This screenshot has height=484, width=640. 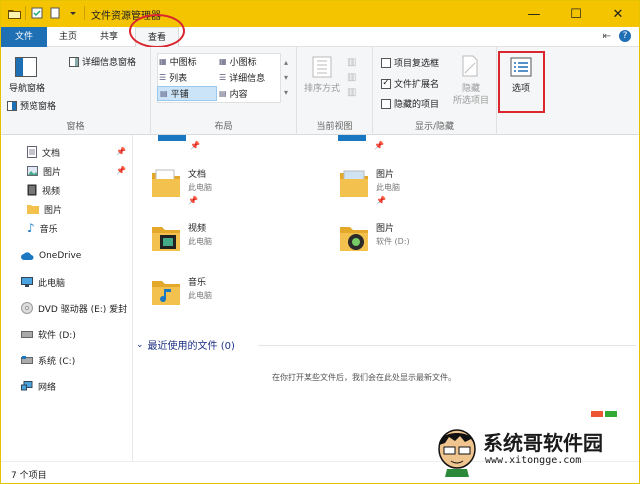 What do you see at coordinates (238, 95) in the screenshot?
I see `content-label: 内容` at bounding box center [238, 95].